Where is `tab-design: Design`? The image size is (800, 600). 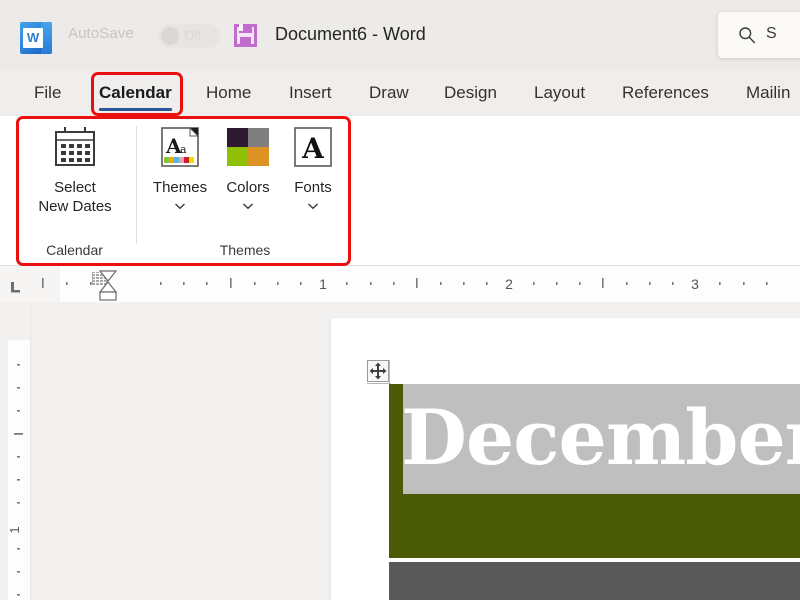 tab-design: Design is located at coordinates (470, 93).